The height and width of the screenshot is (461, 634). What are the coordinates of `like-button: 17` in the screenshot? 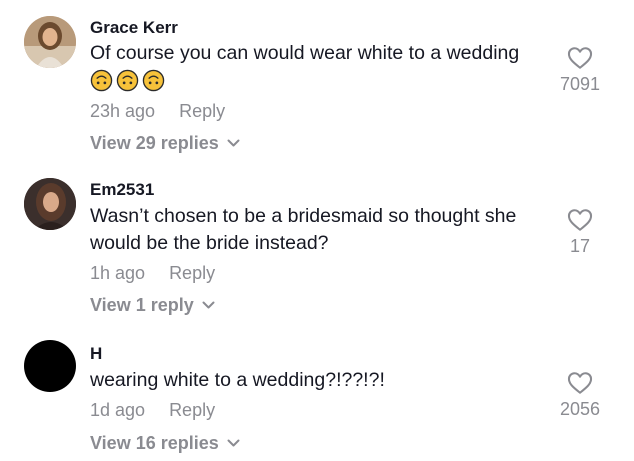 It's located at (580, 232).